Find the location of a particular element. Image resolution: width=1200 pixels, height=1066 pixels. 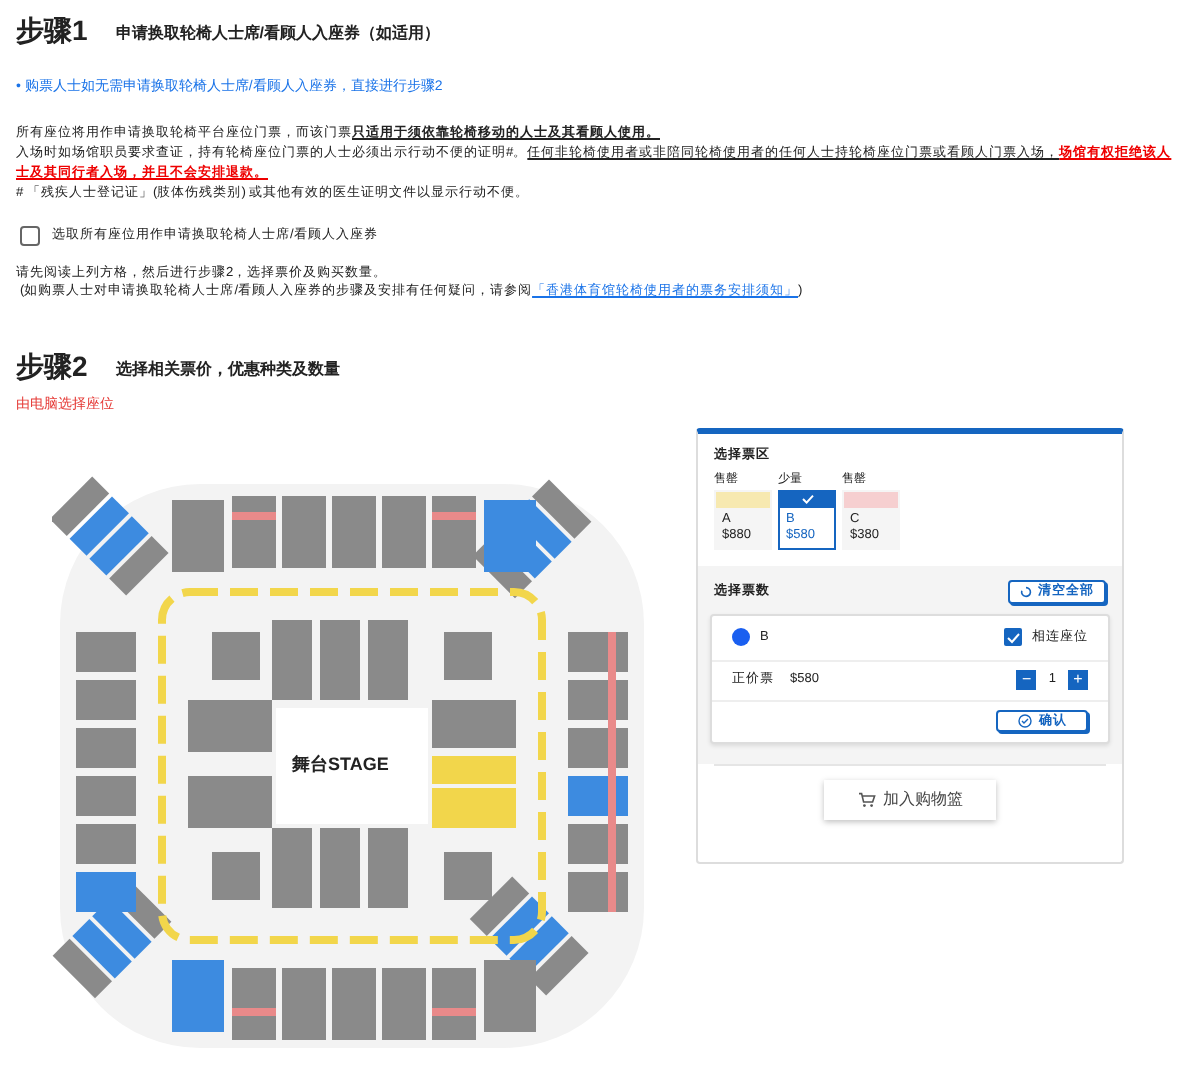

step-title: 选择相关票价，优惠种类及数量 is located at coordinates (227, 370).